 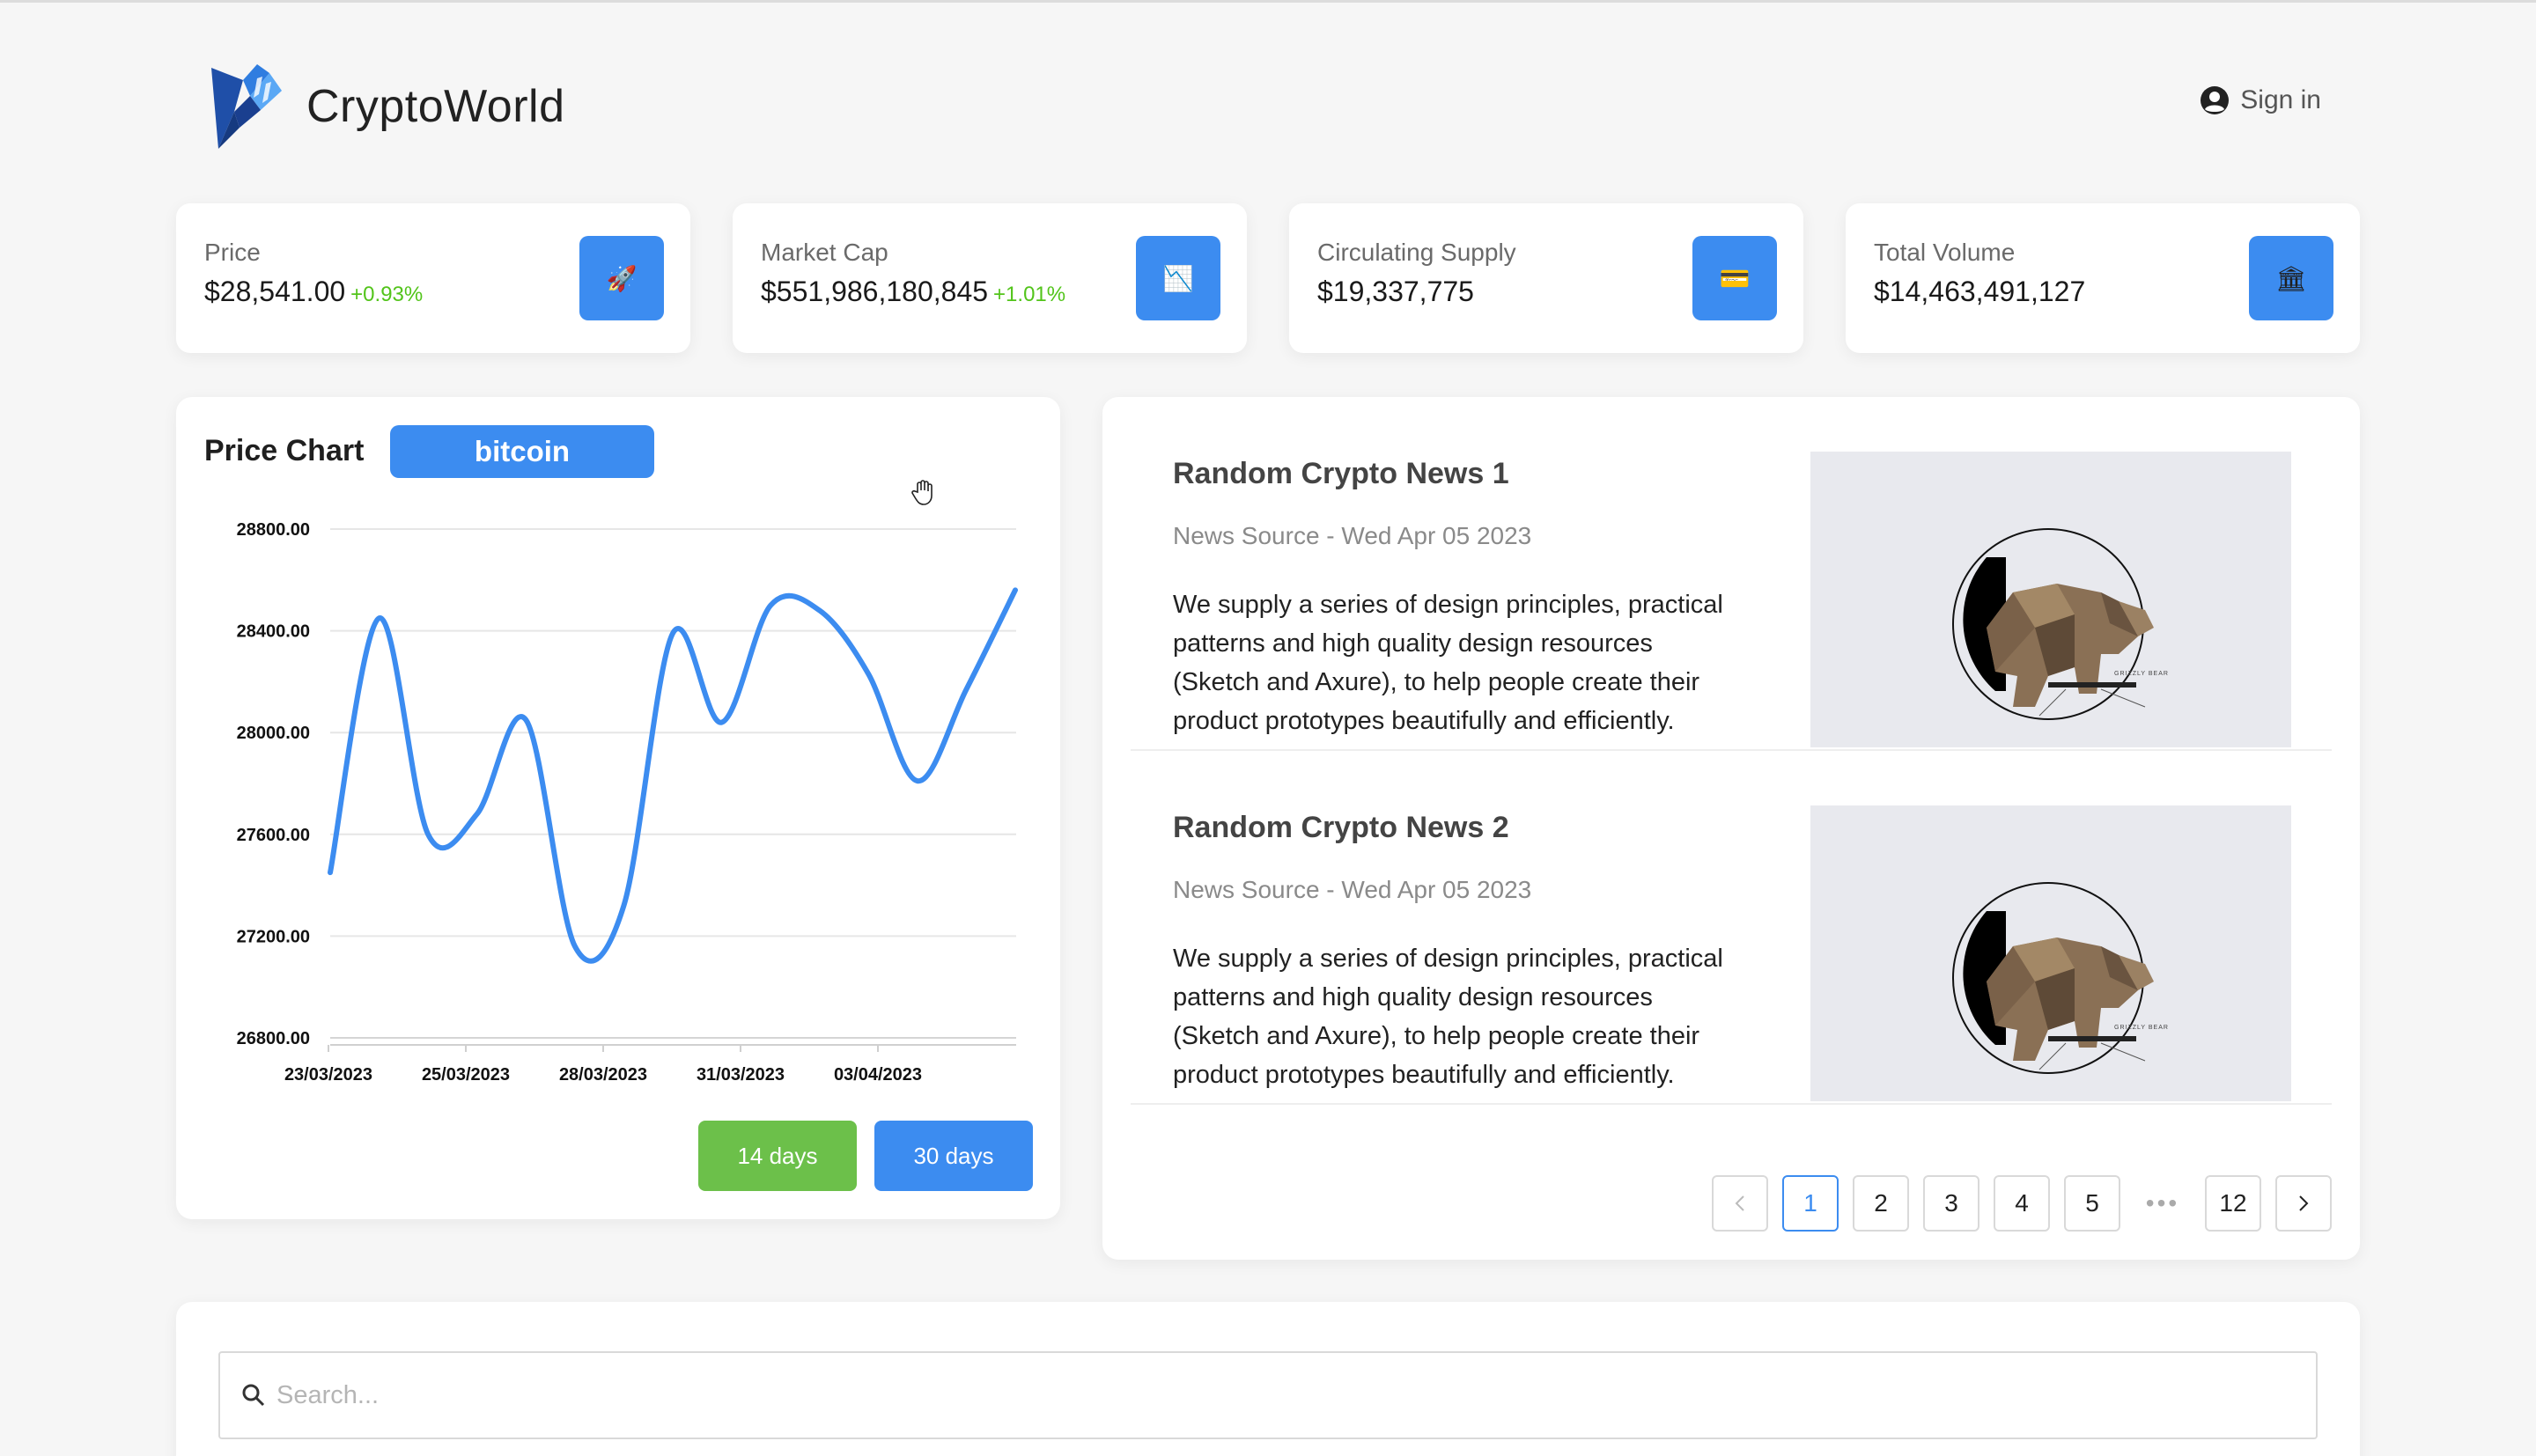 I want to click on pagination: 1 2 3 4 5 ••• 12, so click(x=2015, y=1203).